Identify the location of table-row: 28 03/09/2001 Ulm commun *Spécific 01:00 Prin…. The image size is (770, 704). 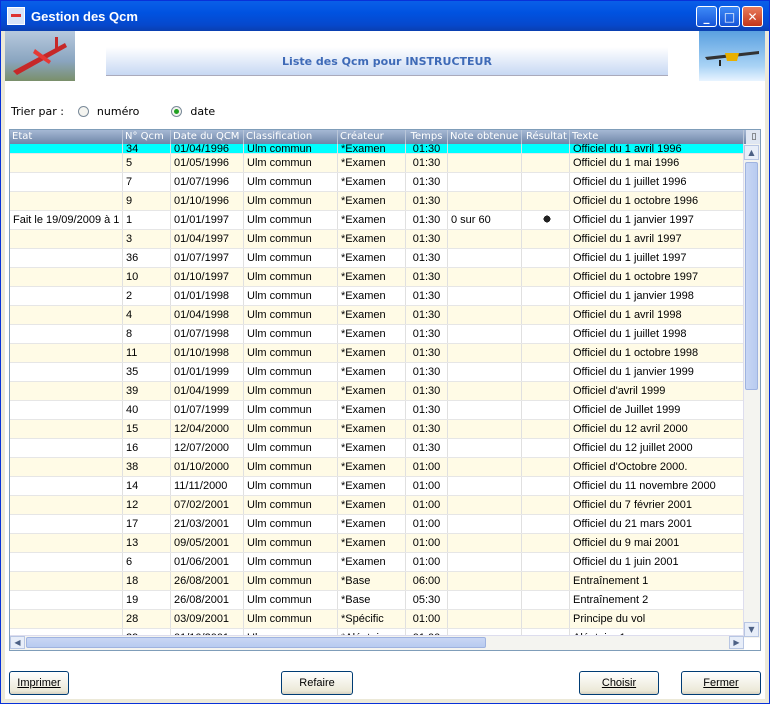
(377, 619).